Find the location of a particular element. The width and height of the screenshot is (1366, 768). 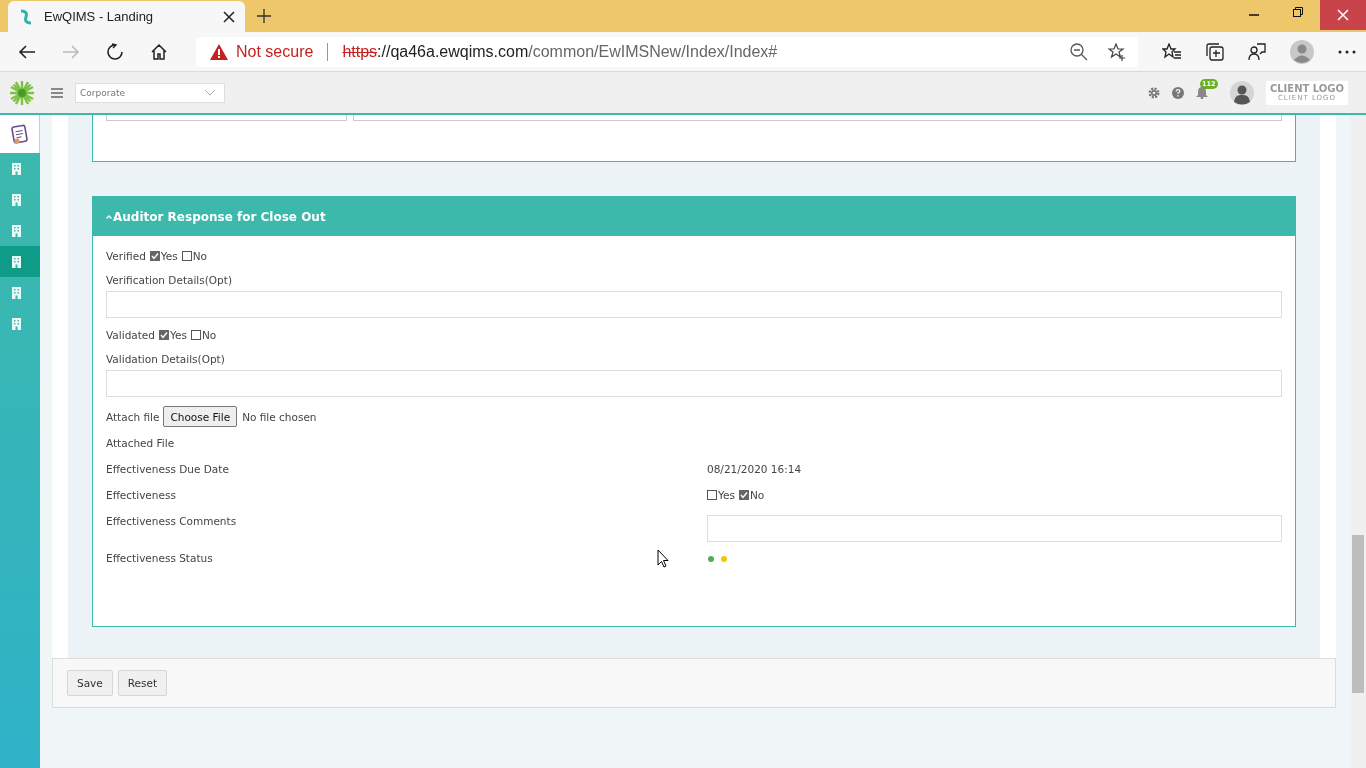

feedback-icon is located at coordinates (1257, 51).